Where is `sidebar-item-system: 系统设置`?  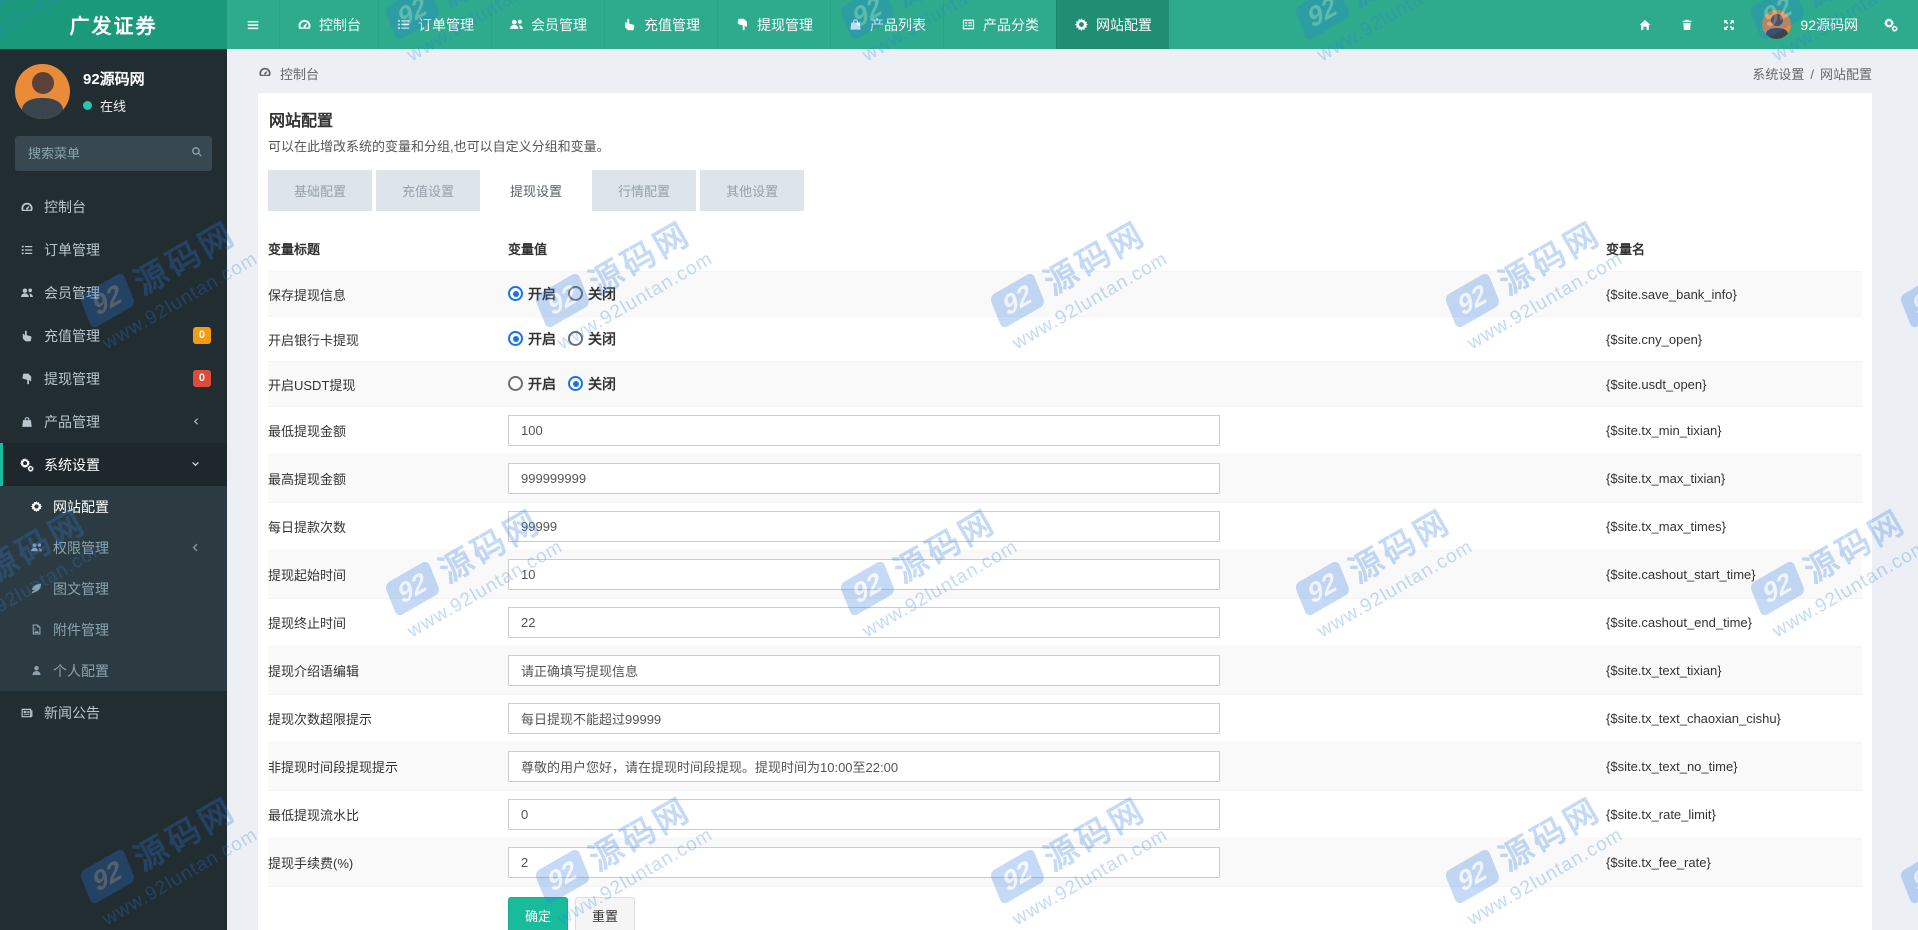 sidebar-item-system: 系统设置 is located at coordinates (113, 464).